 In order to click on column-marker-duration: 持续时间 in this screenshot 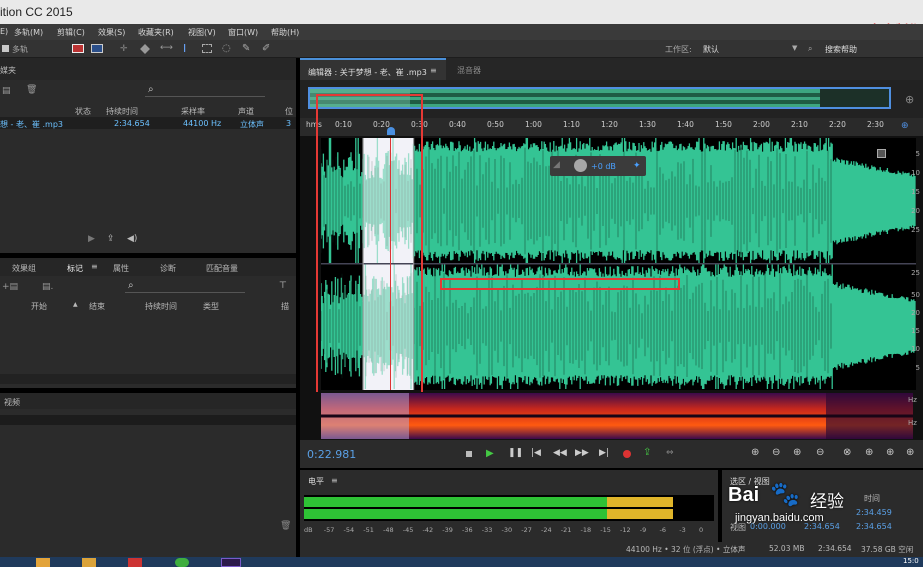, I will do `click(161, 306)`.